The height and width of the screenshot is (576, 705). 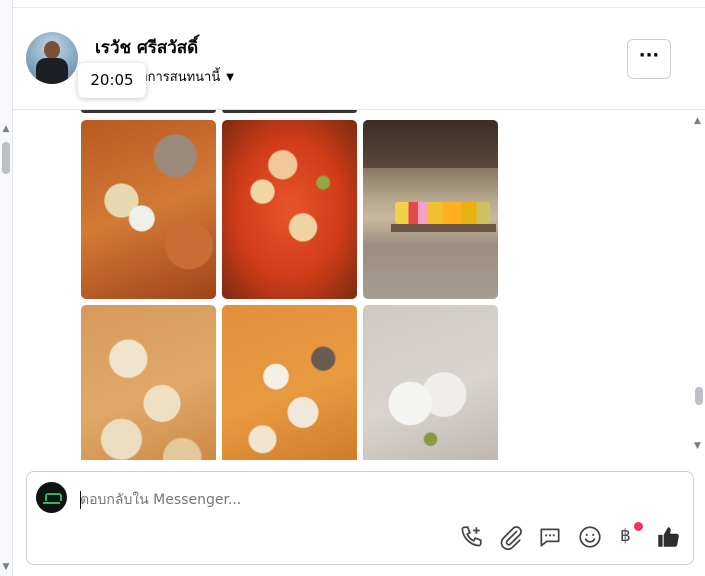 What do you see at coordinates (668, 537) in the screenshot?
I see `thumbs-up-icon` at bounding box center [668, 537].